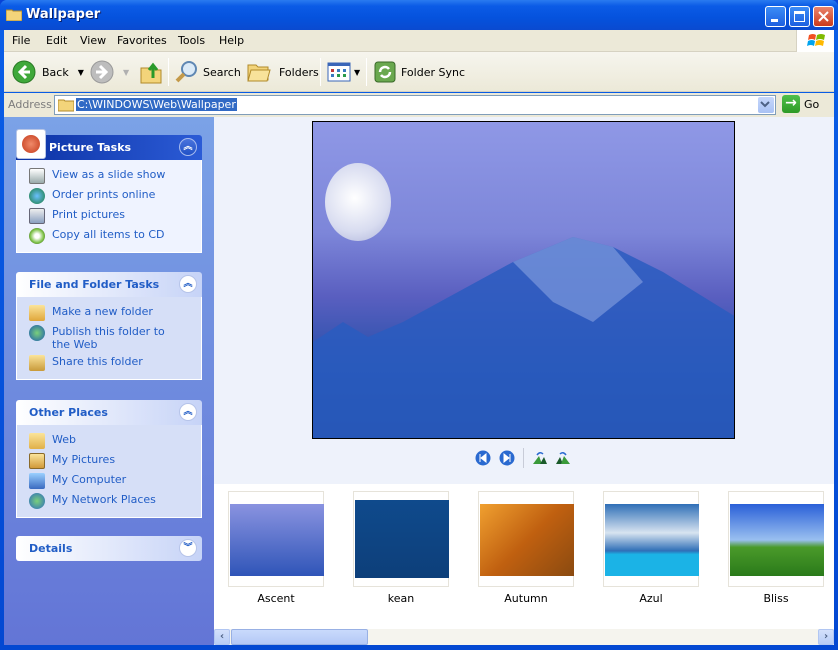 This screenshot has height=650, width=838. What do you see at coordinates (142, 40) in the screenshot?
I see `menu-favorites: Favorites` at bounding box center [142, 40].